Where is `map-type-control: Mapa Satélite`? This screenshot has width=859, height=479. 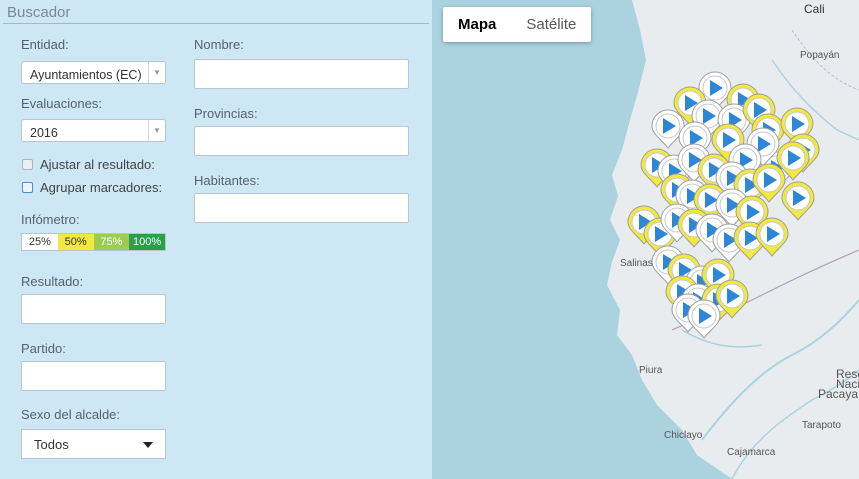 map-type-control: Mapa Satélite is located at coordinates (517, 24).